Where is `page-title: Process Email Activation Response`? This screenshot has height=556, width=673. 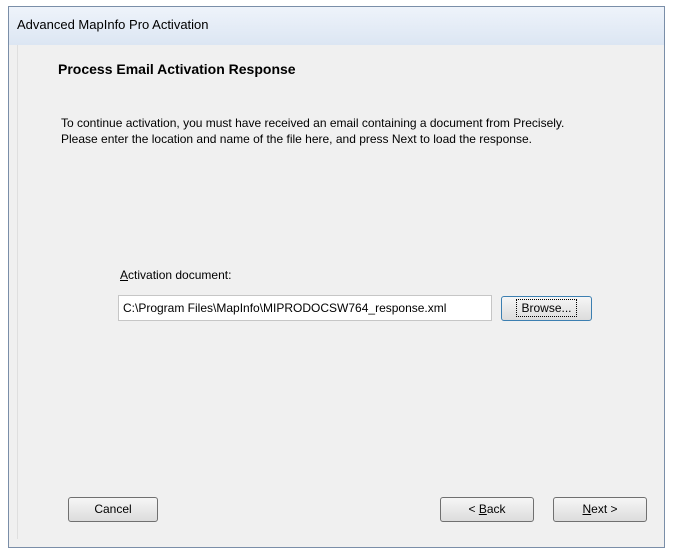 page-title: Process Email Activation Response is located at coordinates (177, 69).